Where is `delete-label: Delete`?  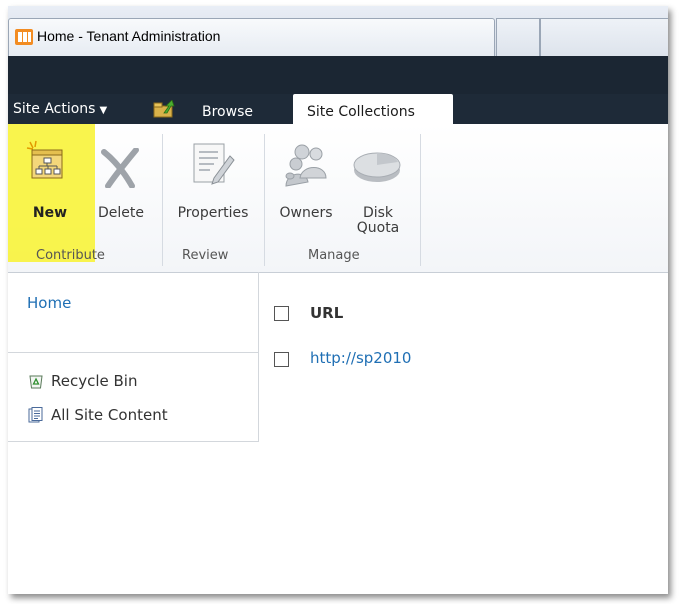 delete-label: Delete is located at coordinates (121, 213).